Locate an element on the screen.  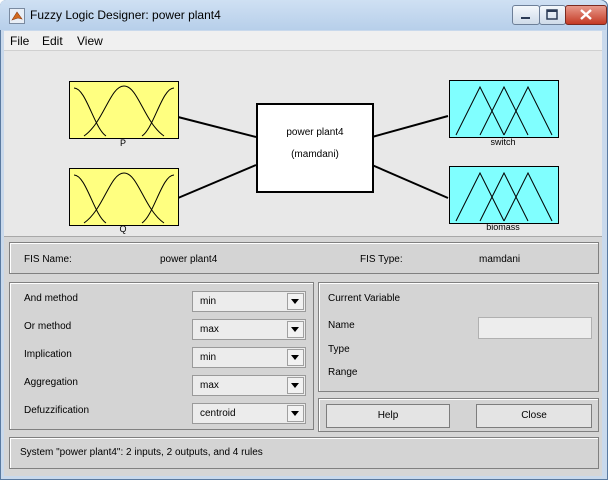
range-label: Range is located at coordinates (343, 372).